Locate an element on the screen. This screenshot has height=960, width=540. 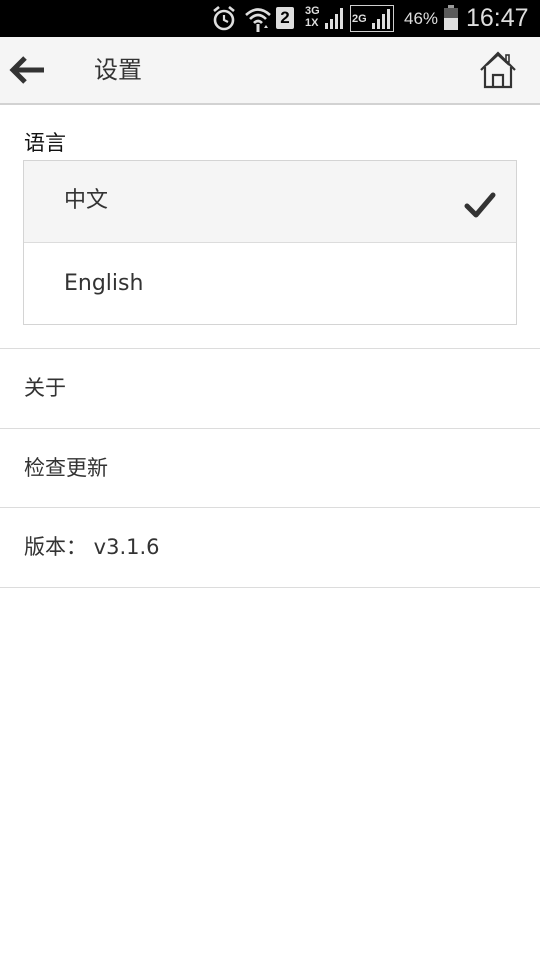
page-title: 设置 is located at coordinates (118, 70).